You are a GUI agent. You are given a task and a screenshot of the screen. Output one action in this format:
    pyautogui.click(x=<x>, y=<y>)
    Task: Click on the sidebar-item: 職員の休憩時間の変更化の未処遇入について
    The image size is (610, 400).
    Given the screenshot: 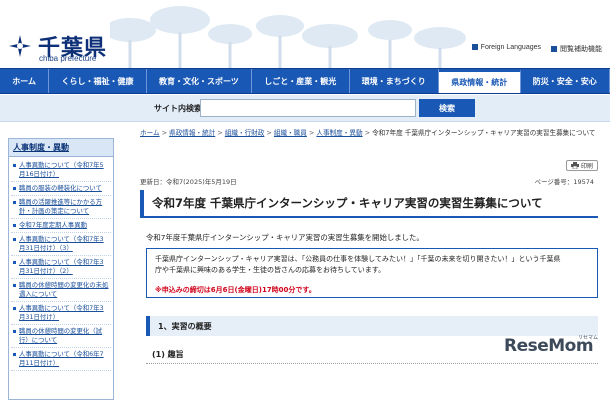 What is the action you would take?
    pyautogui.click(x=61, y=290)
    